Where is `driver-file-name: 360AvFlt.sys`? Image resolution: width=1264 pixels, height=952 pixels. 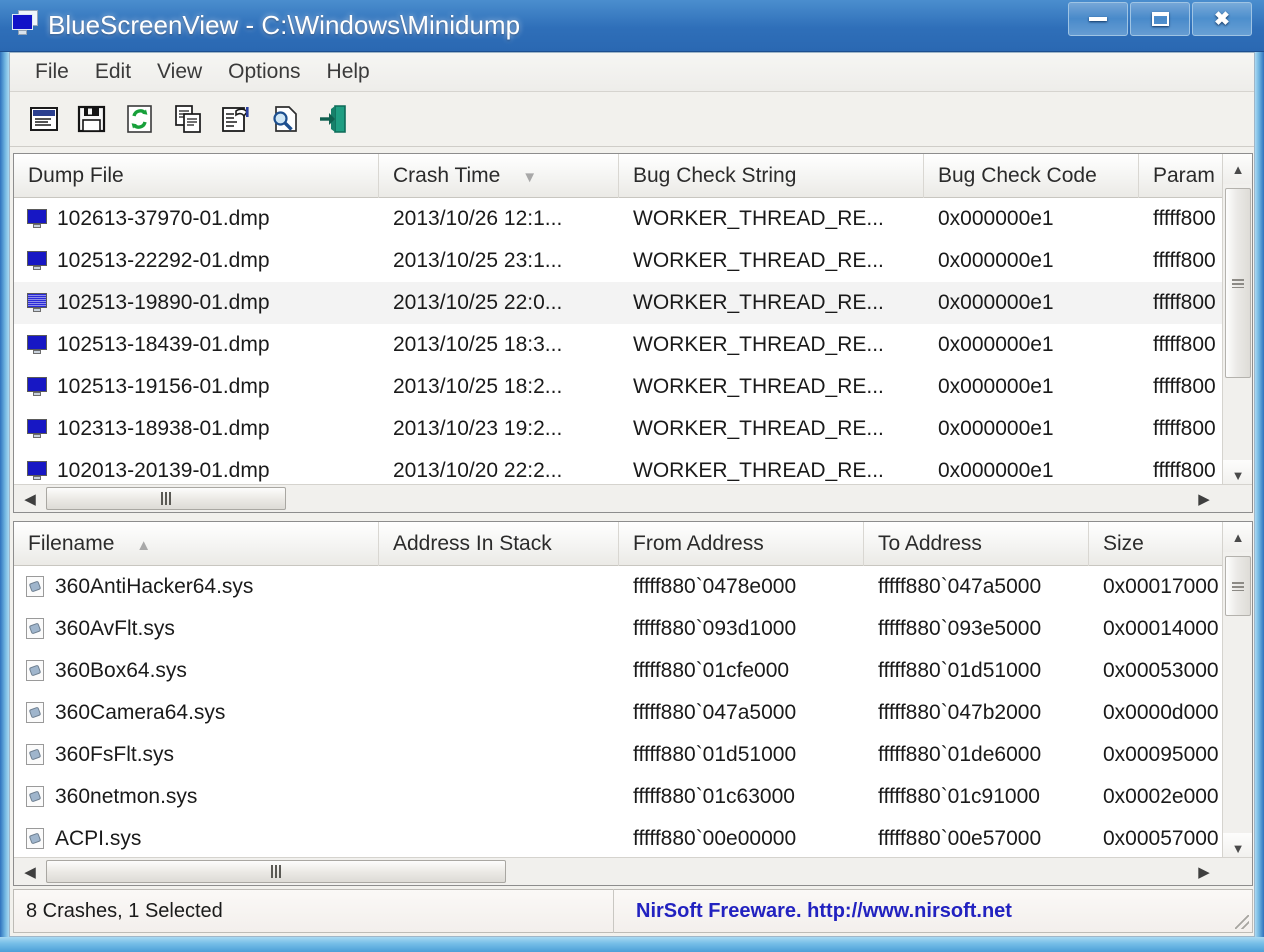
driver-file-name: 360AvFlt.sys is located at coordinates (115, 628).